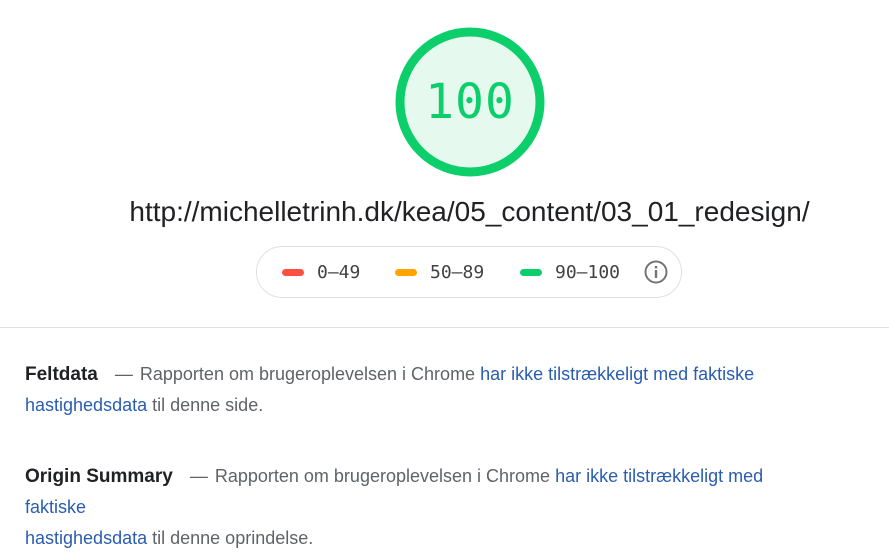 This screenshot has height=554, width=889. Describe the element at coordinates (99, 476) in the screenshot. I see `origin-summary-title: Origin Summary` at that location.